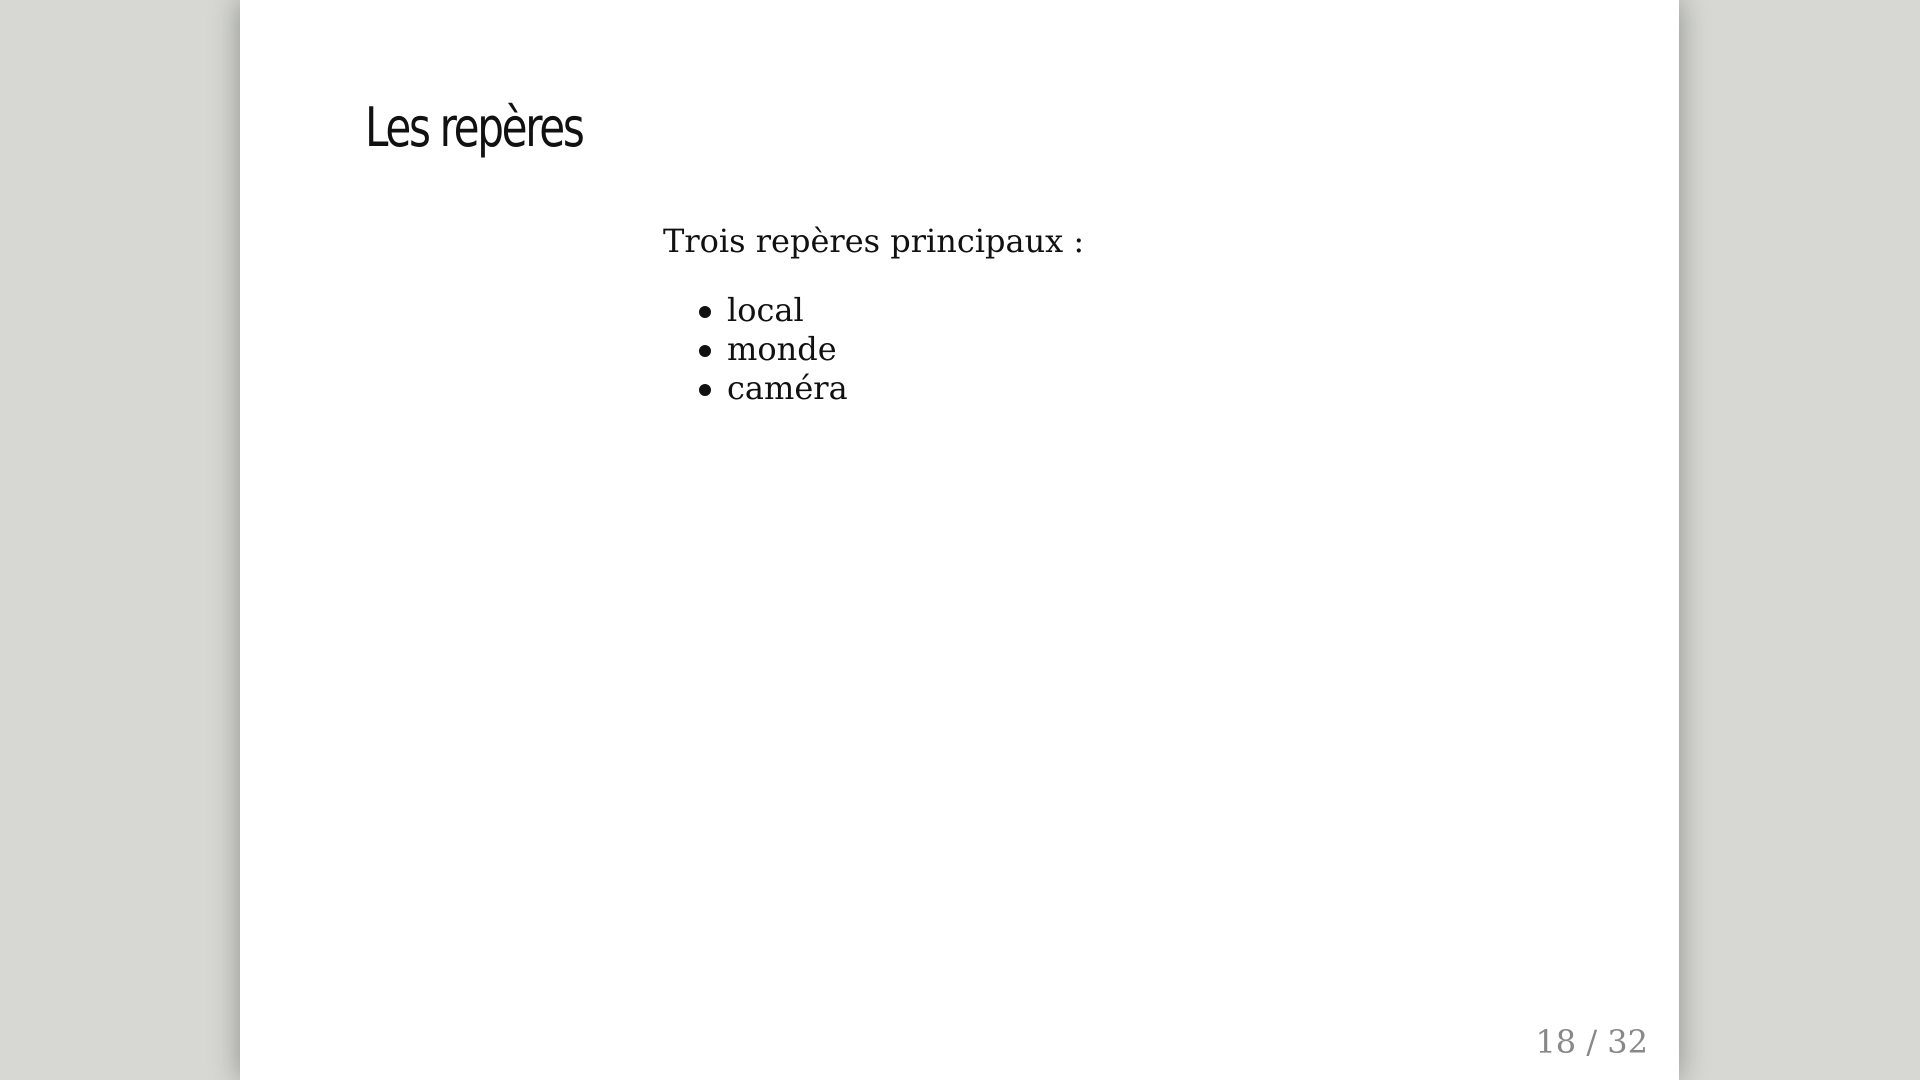 This screenshot has height=1080, width=1920. I want to click on page-counter: 18 / 32, so click(1591, 1042).